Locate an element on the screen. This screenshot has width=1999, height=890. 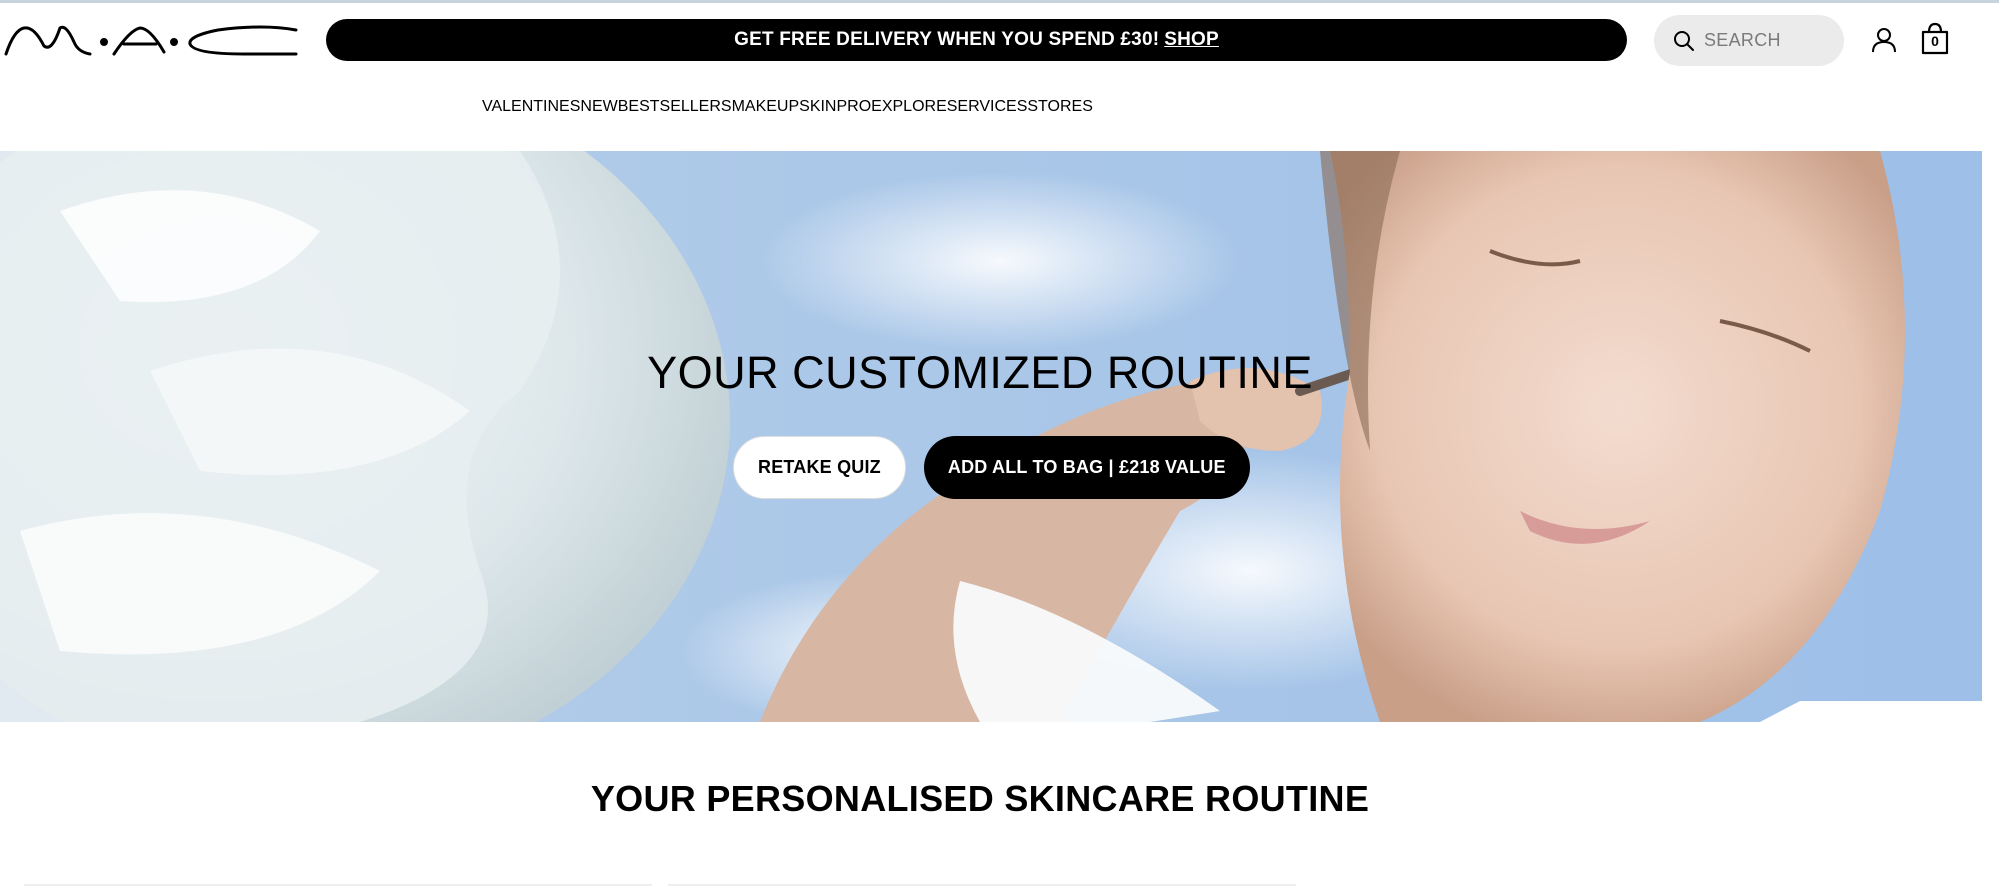
mac-logo is located at coordinates (152, 40).